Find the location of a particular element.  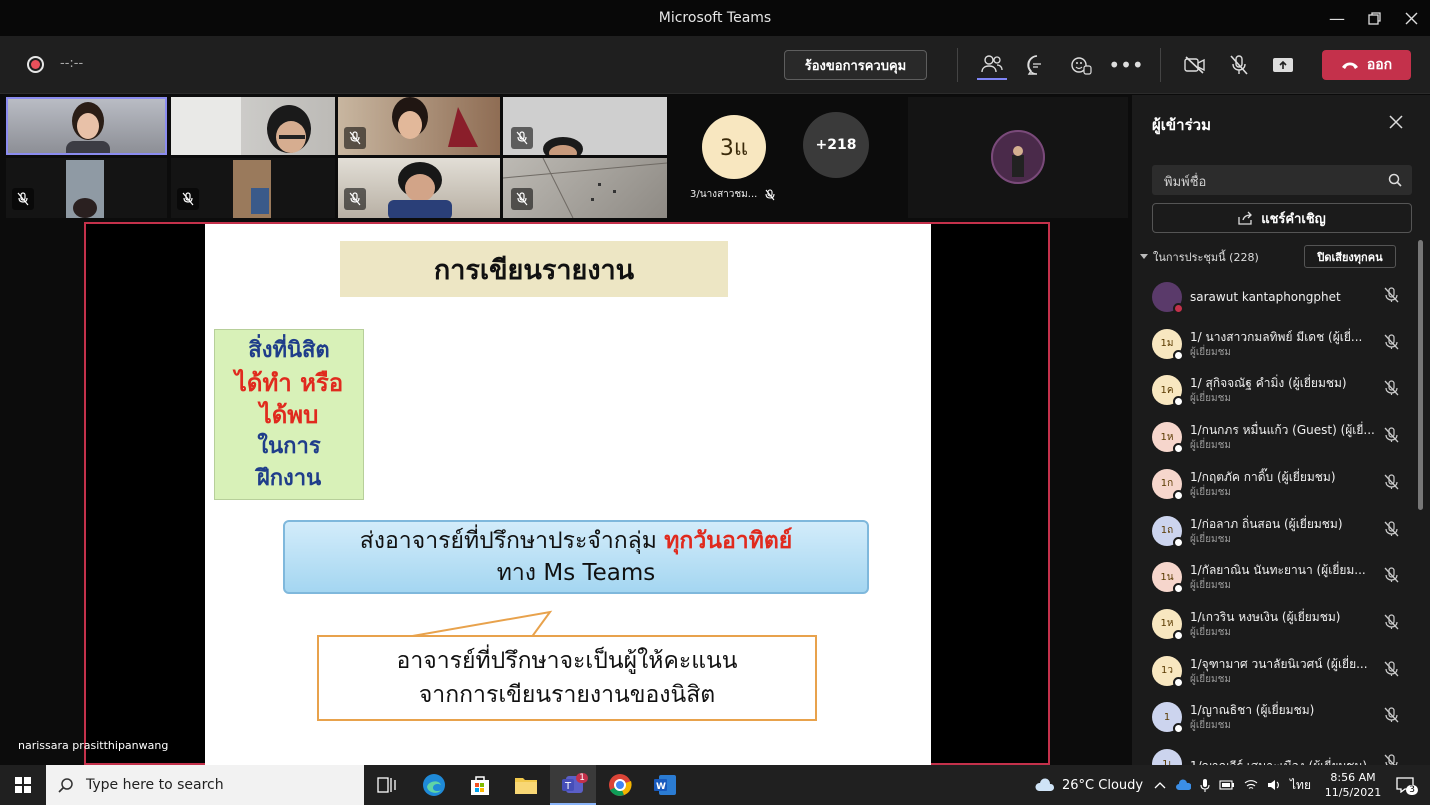

weather-widget: 26°C Cloudy is located at coordinates (1088, 785).